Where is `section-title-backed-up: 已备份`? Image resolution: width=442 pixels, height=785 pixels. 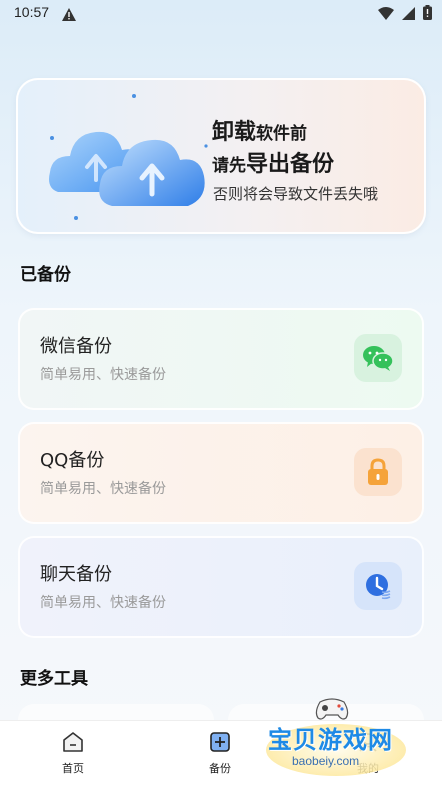
section-title-backed-up: 已备份 is located at coordinates (45, 275).